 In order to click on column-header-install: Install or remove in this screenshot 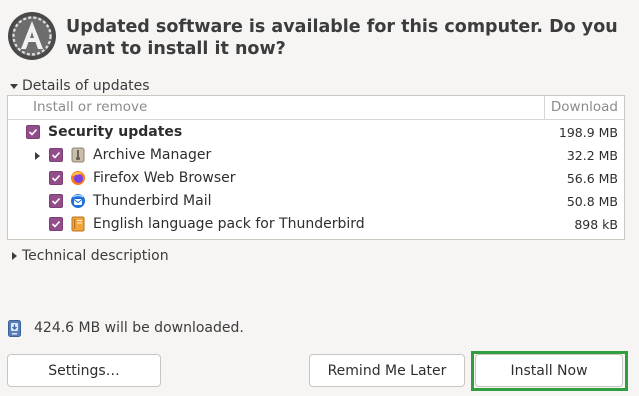, I will do `click(90, 107)`.